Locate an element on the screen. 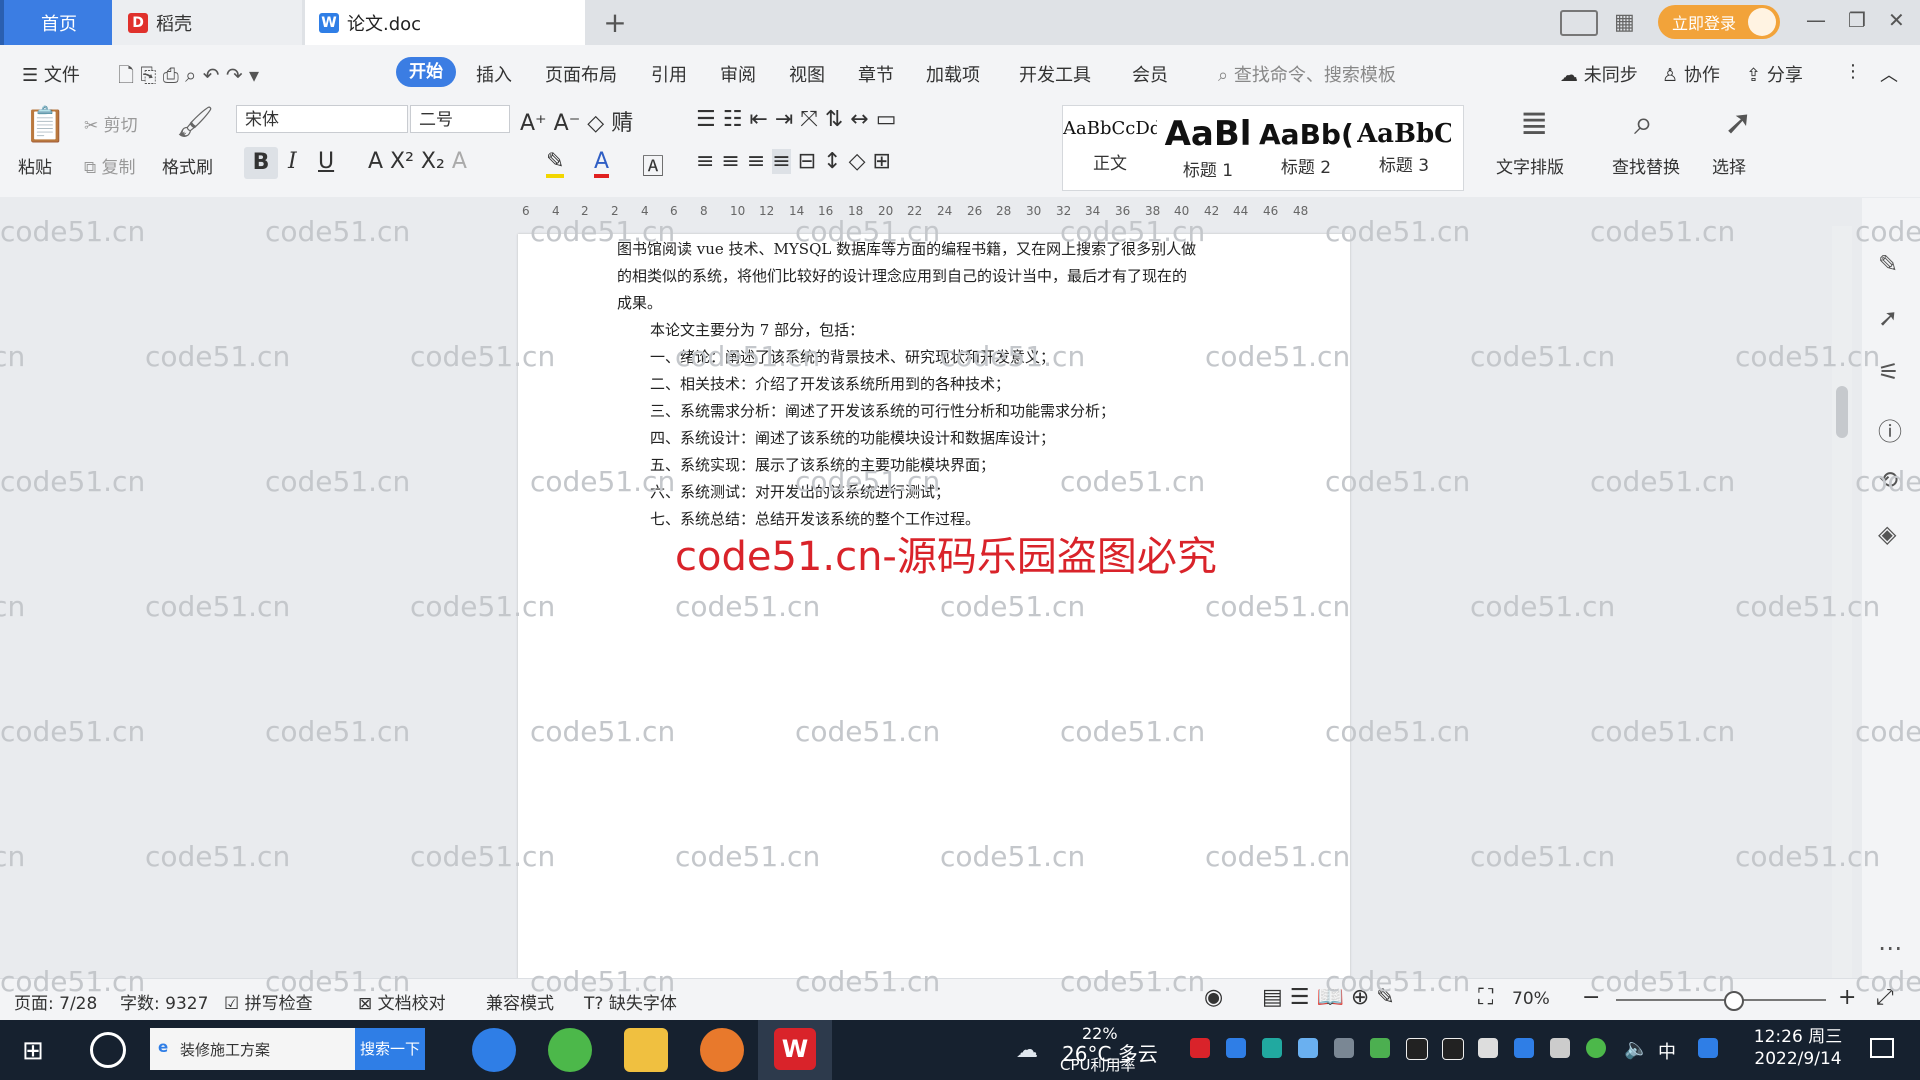 The height and width of the screenshot is (1080, 1920). italic-button: I is located at coordinates (292, 161).